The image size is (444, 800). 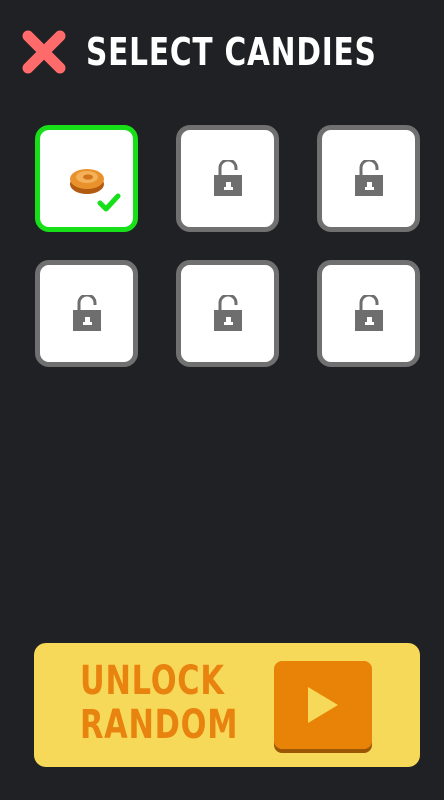 I want to click on play-icon, so click(x=323, y=705).